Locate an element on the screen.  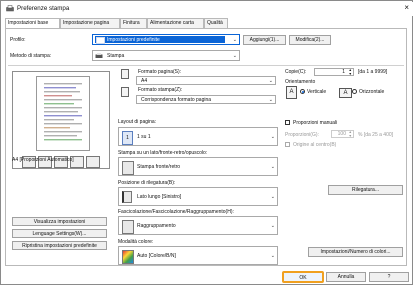
preview-caption: A4 [Proporzioni Automatico] is located at coordinates (43, 160).